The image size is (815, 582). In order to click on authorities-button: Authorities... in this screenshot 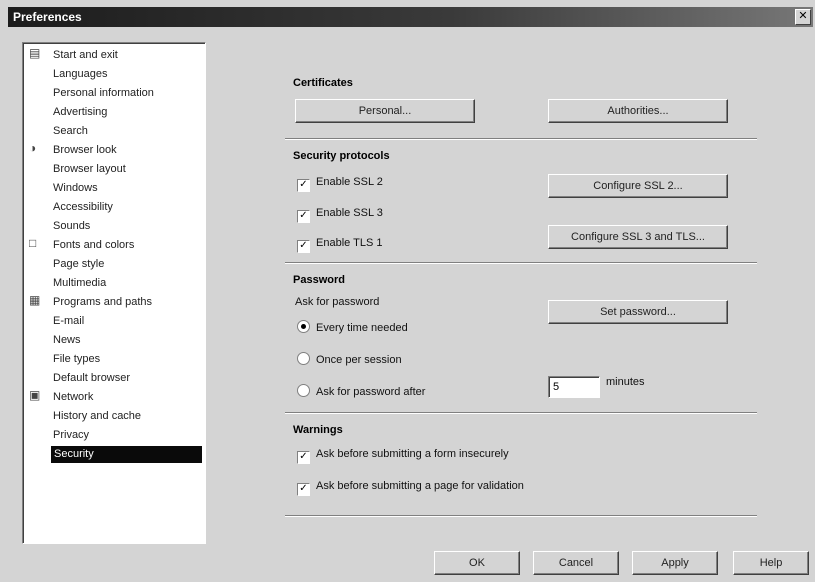, I will do `click(638, 111)`.